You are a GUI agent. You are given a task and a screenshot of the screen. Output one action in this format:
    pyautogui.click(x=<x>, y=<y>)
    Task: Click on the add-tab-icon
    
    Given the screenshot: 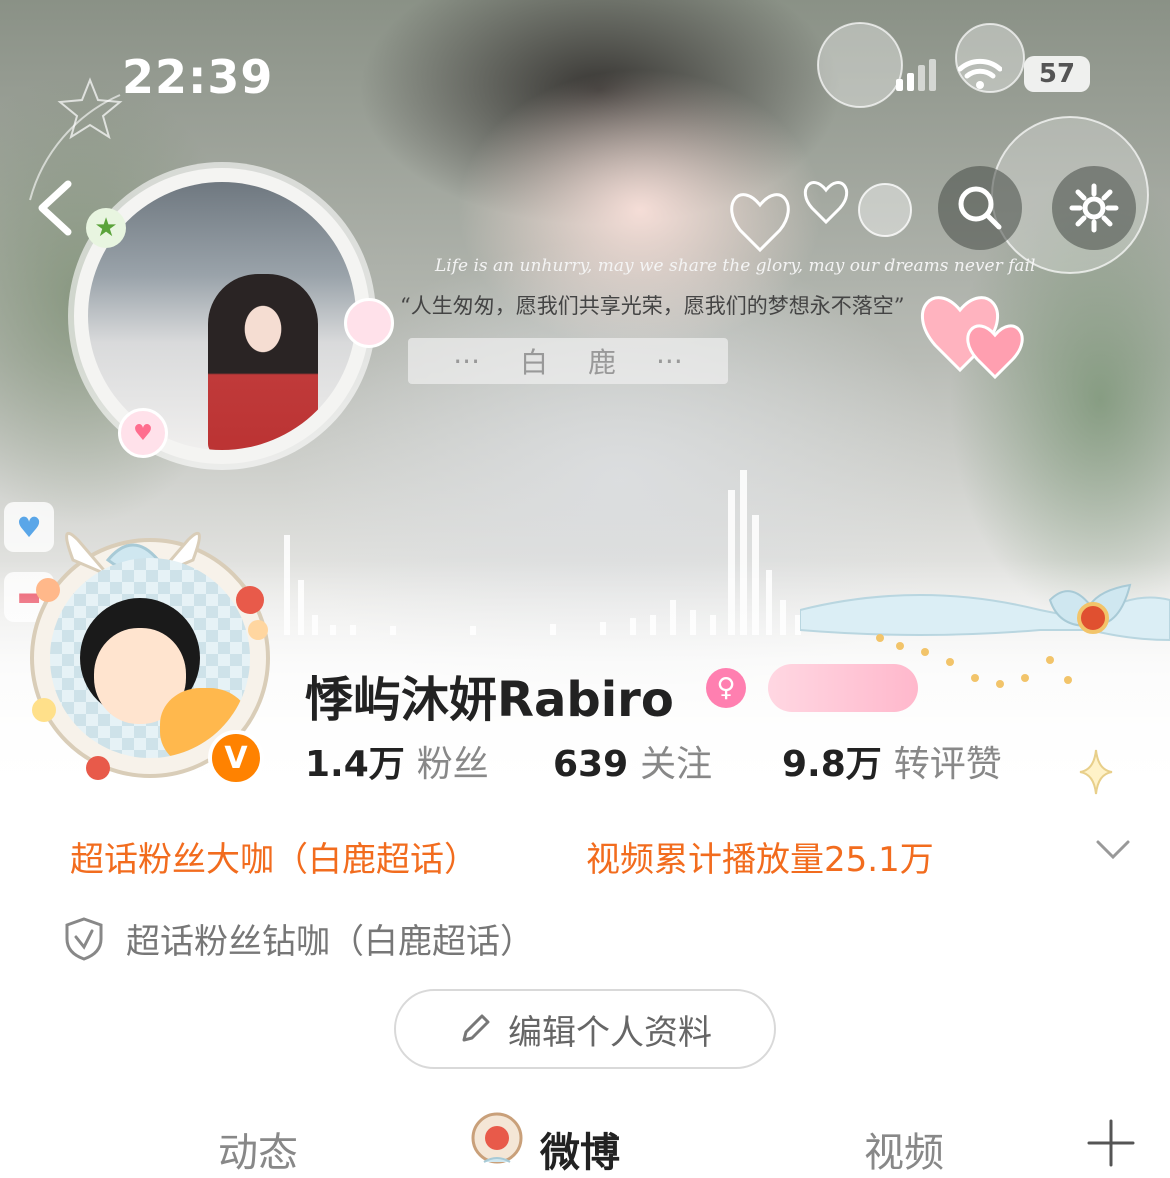 What is the action you would take?
    pyautogui.click(x=1111, y=1143)
    